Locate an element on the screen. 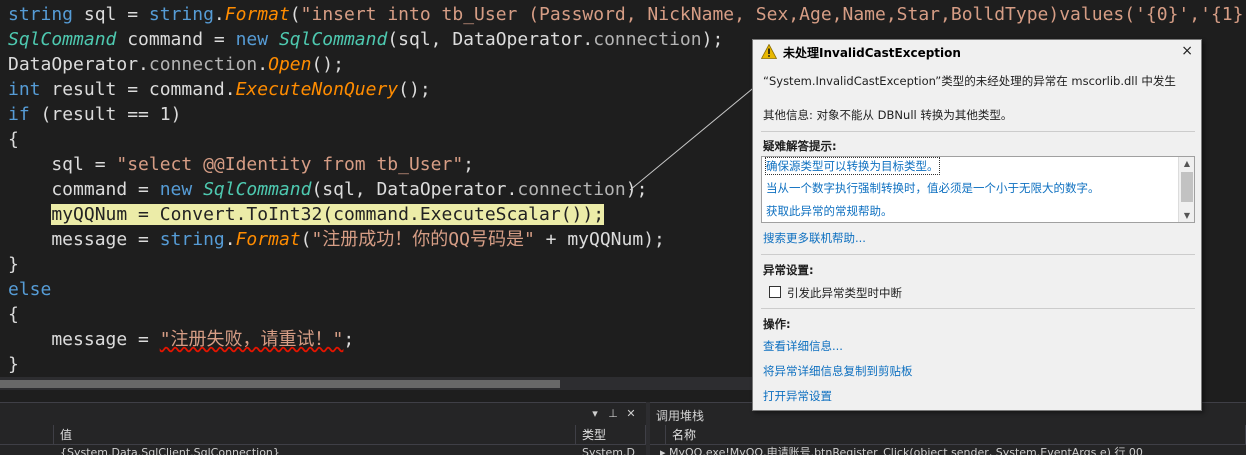 The image size is (1246, 455). popup-title: 未处理InvalidCastException is located at coordinates (872, 53).